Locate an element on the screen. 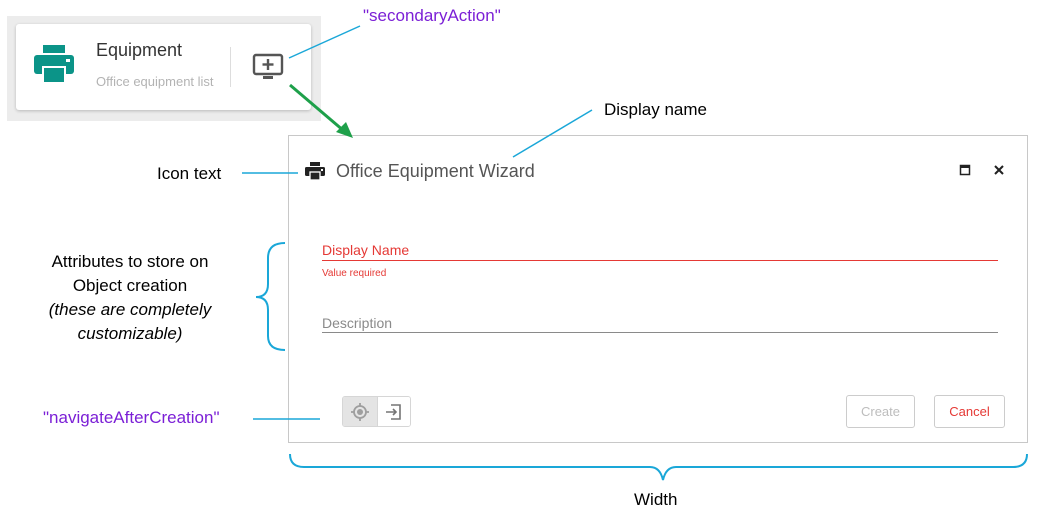  cancel-button: Cancel is located at coordinates (969, 411).